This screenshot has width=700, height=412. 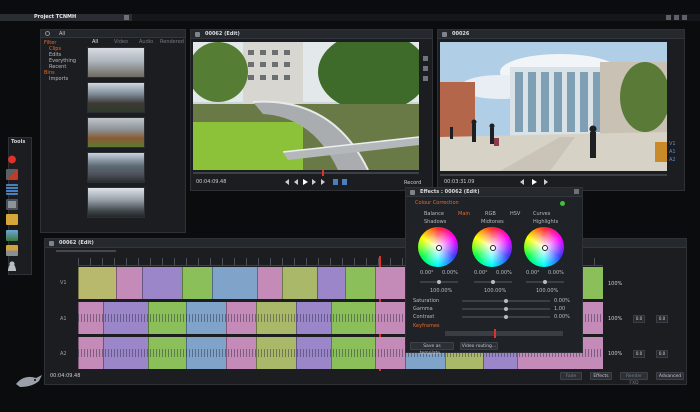 What do you see at coordinates (495, 333) in the screenshot?
I see `keyframe-playhead` at bounding box center [495, 333].